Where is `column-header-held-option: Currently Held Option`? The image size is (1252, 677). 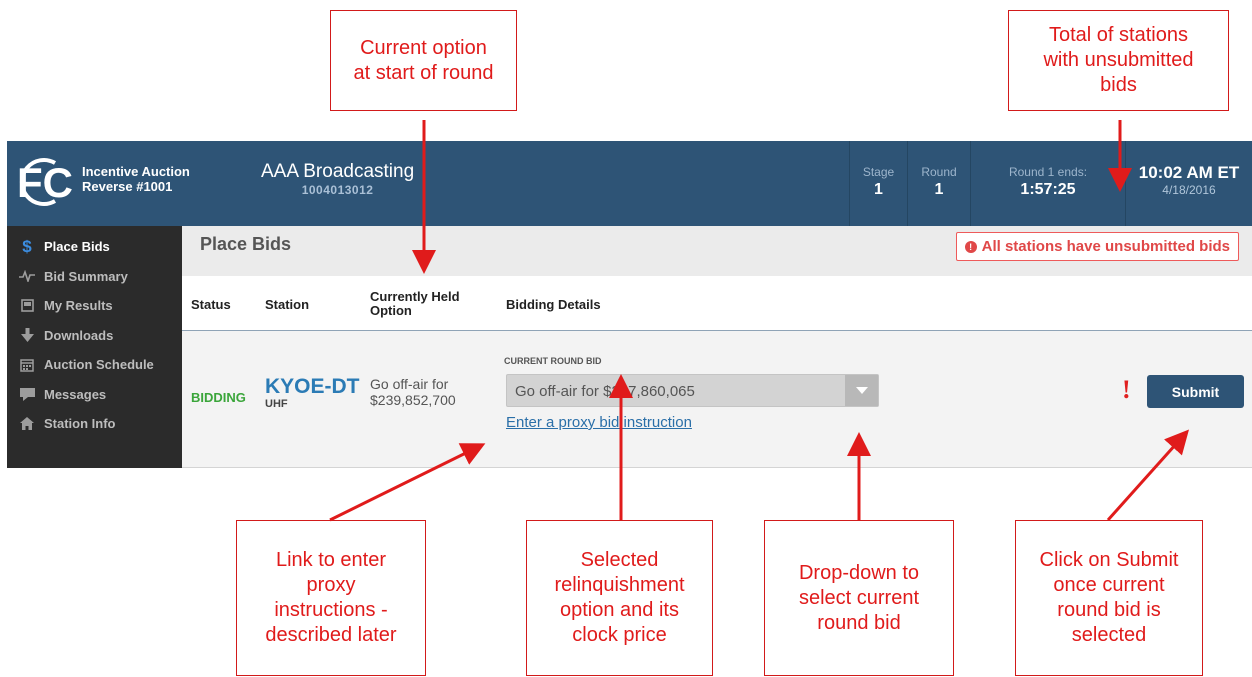 column-header-held-option: Currently Held Option is located at coordinates (415, 304).